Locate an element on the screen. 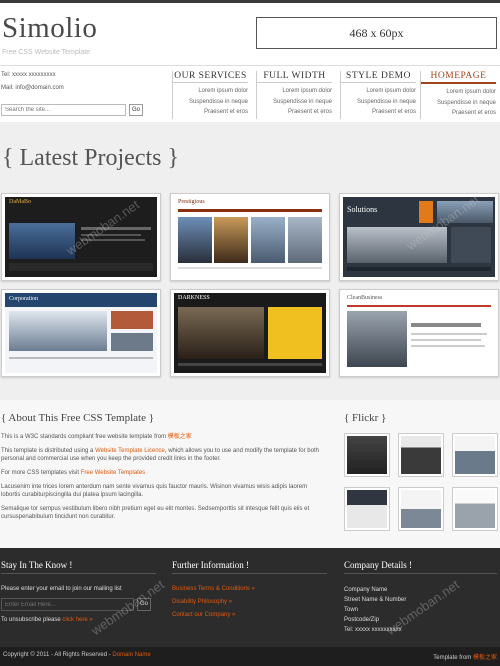  nav-title: FULL WIDTH is located at coordinates (294, 77).